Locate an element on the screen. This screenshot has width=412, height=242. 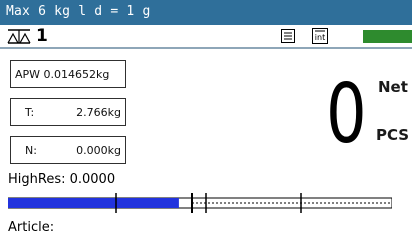
net-indicator: Net is located at coordinates (393, 87).